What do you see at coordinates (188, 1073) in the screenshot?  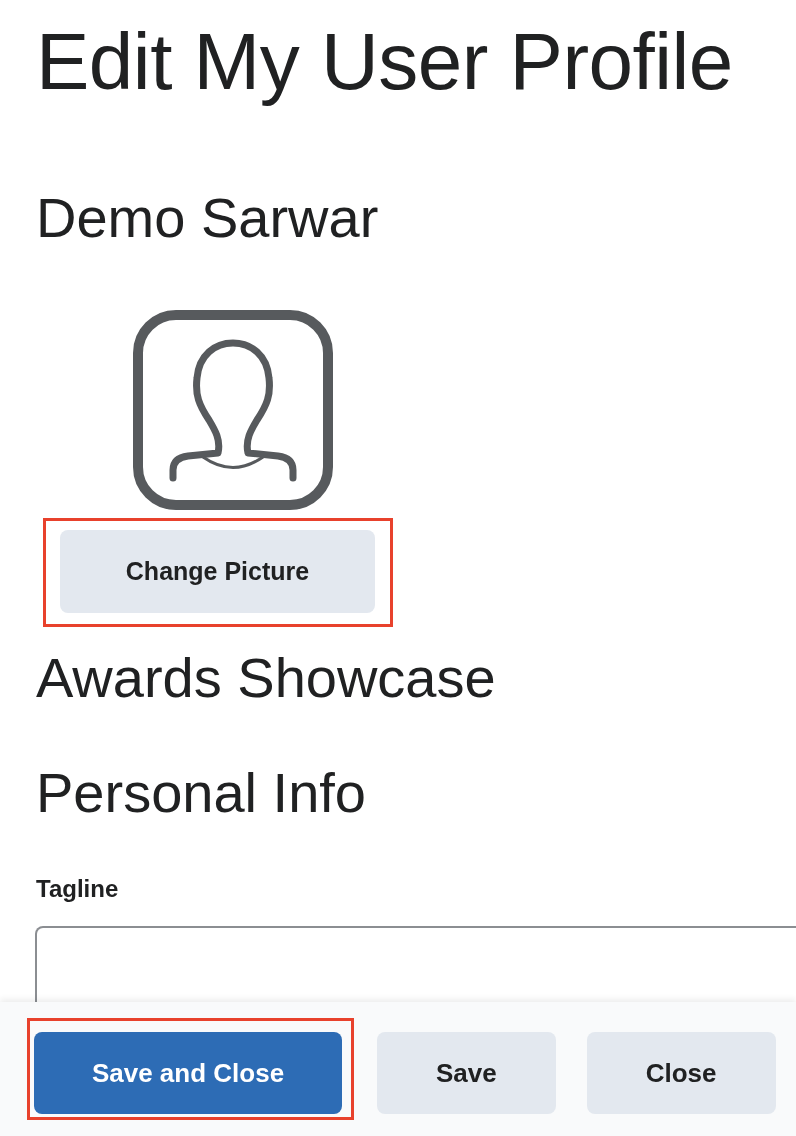 I see `footer-button: Save and Close` at bounding box center [188, 1073].